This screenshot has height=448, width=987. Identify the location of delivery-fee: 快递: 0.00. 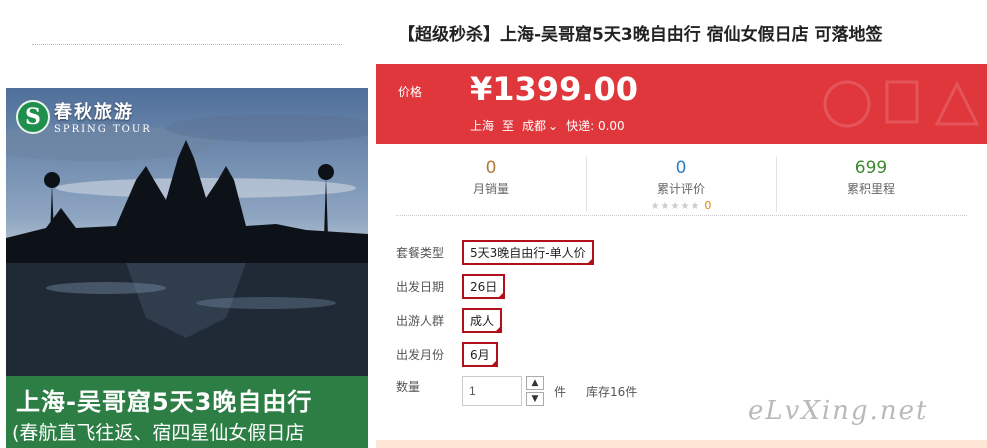
(595, 126).